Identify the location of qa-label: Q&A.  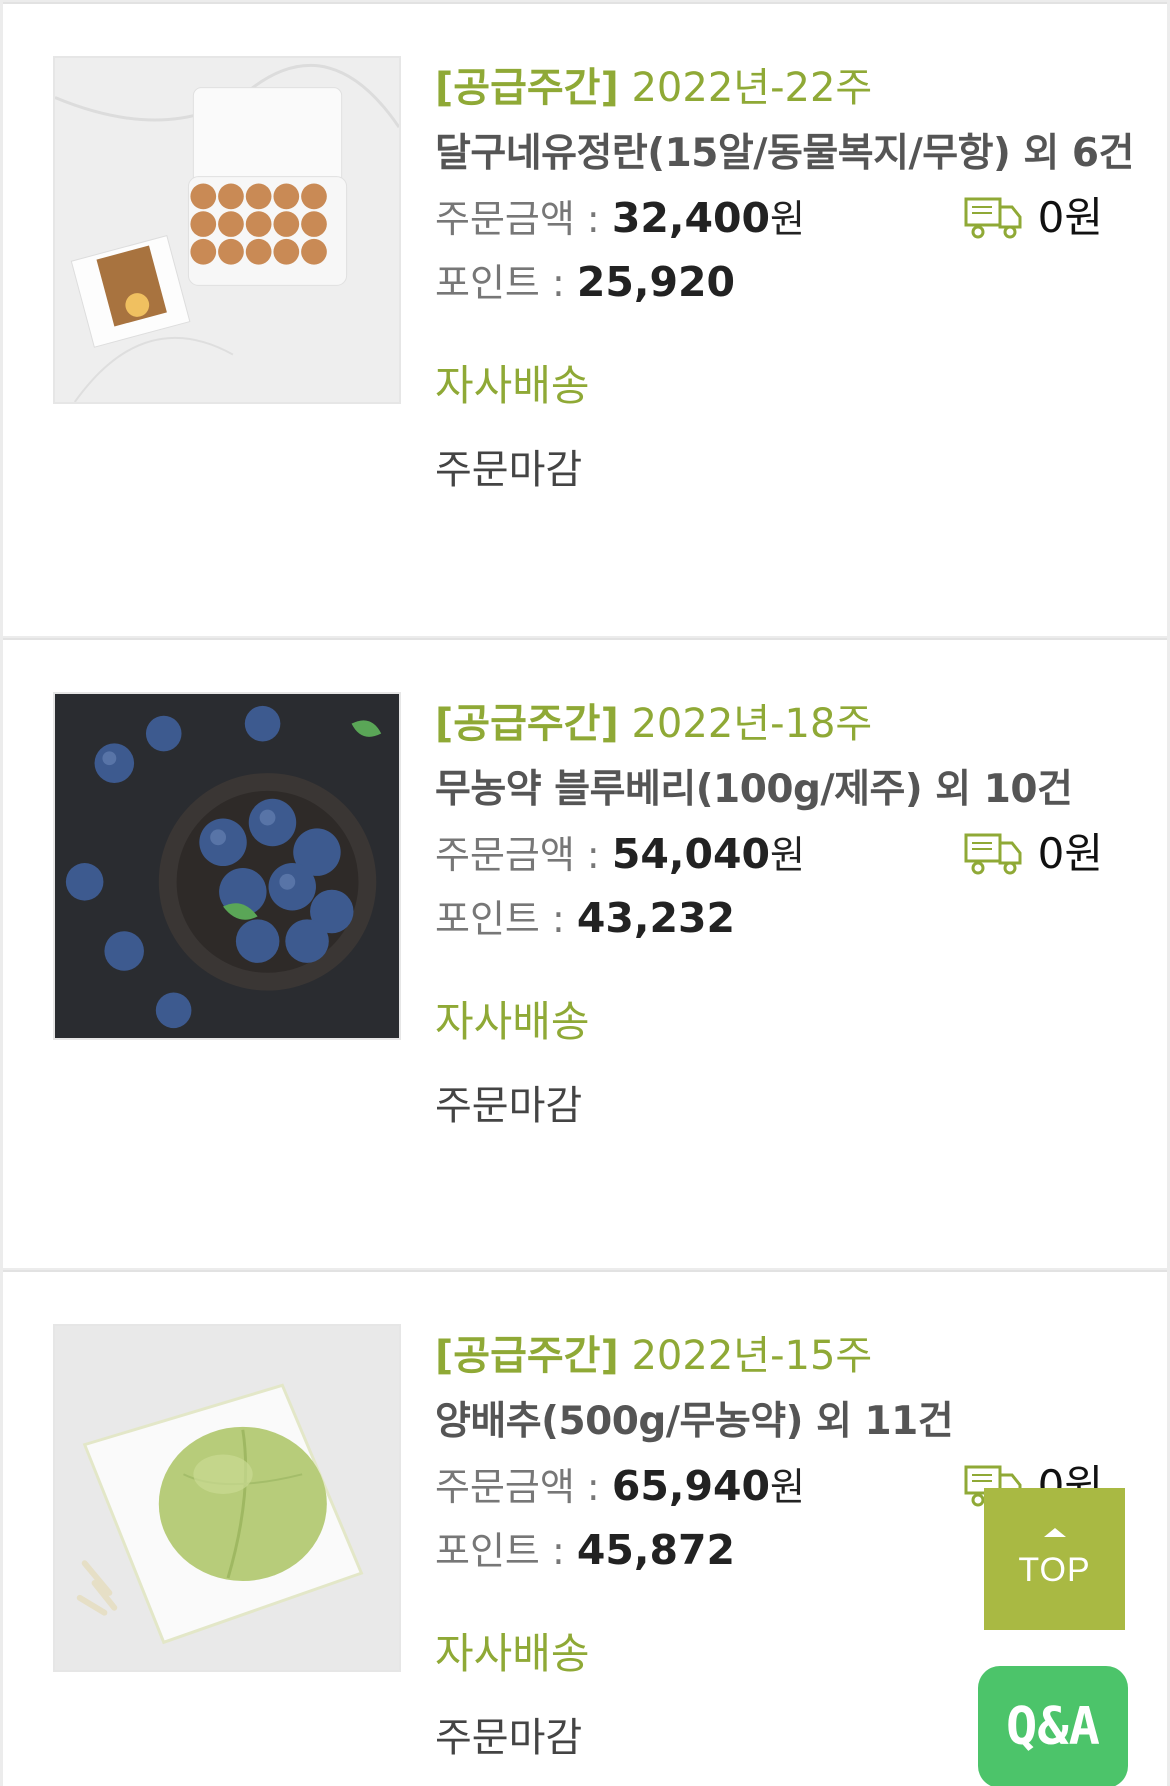
(1053, 1727).